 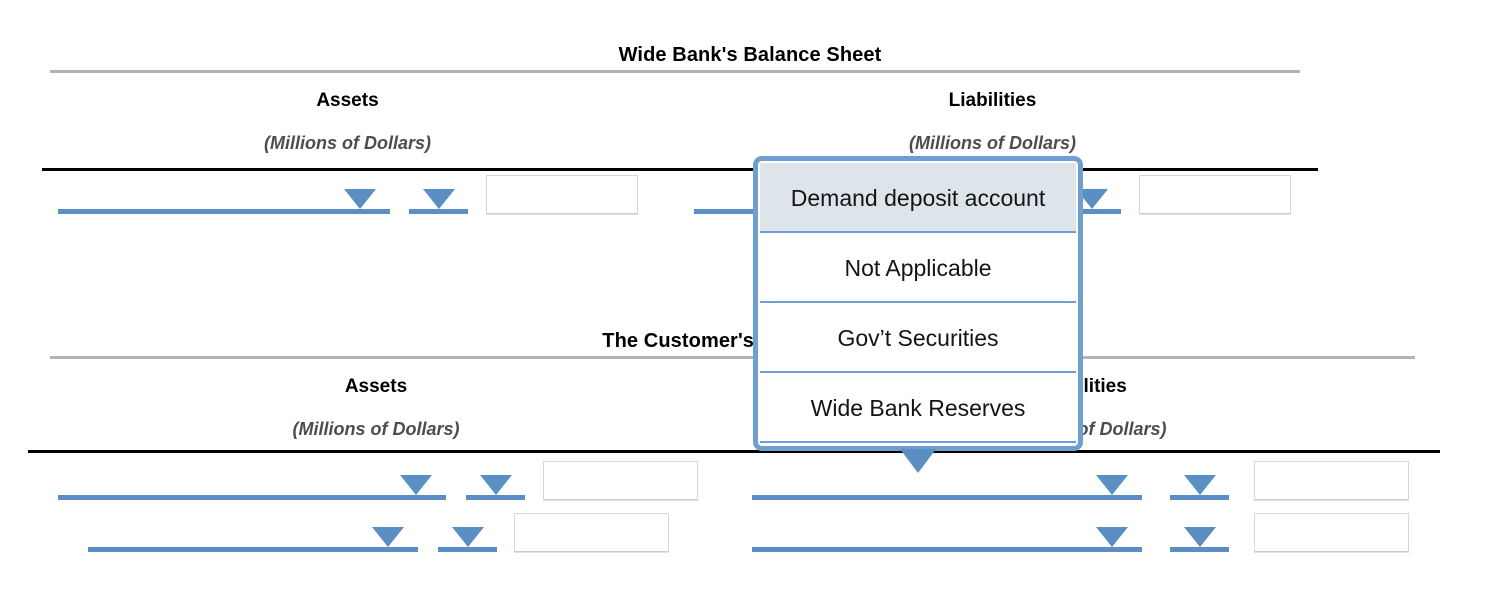 I want to click on item-select-assets-row2, so click(x=253, y=535).